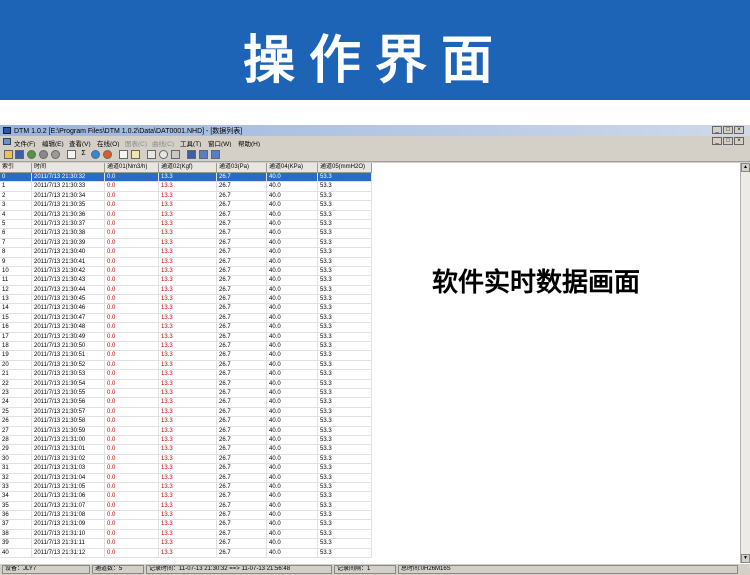 The height and width of the screenshot is (575, 750). Describe the element at coordinates (186, 337) in the screenshot. I see `table-row: 17 2011/7/13 21:30:49 0.0 13.3 26.7 40.0 53.3` at that location.